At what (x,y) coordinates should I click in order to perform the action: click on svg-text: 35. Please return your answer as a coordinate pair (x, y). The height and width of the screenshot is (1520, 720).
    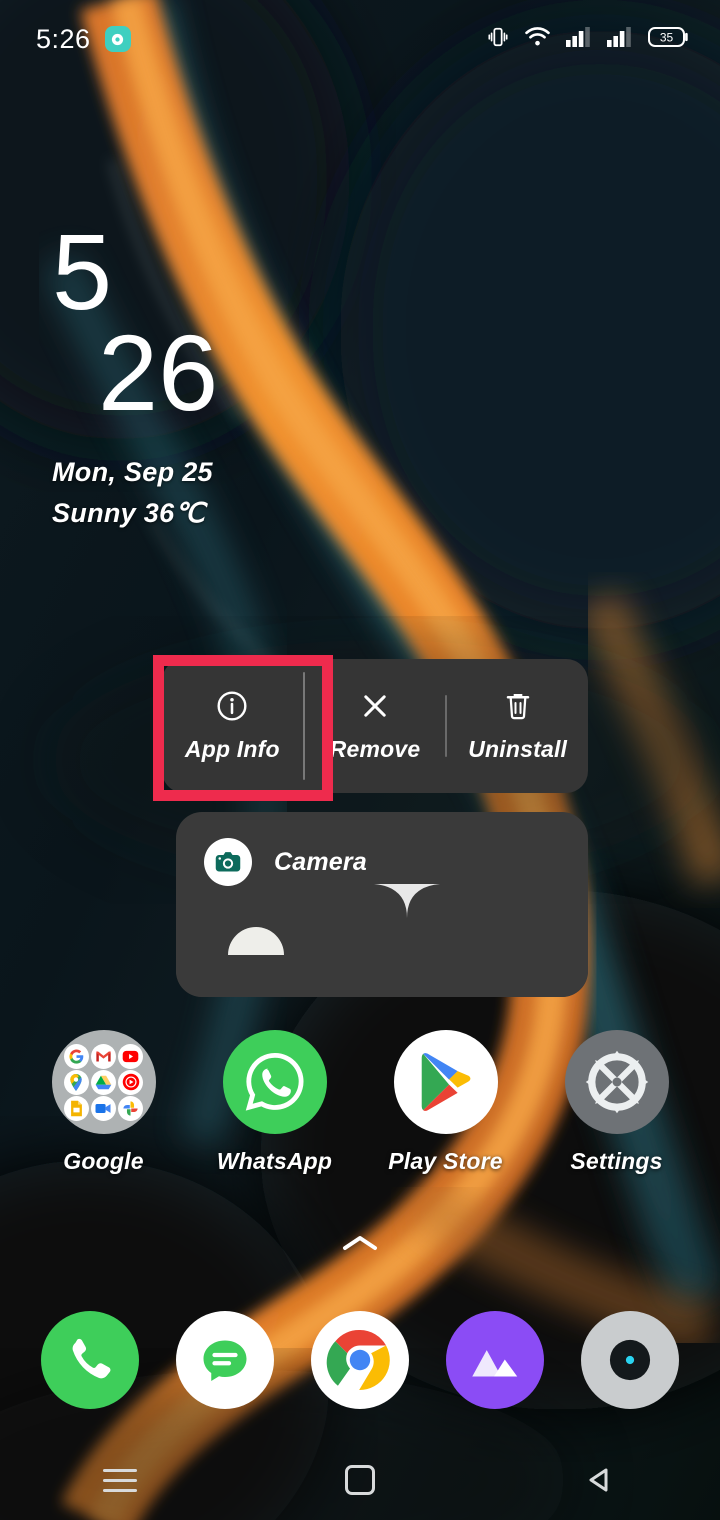
    Looking at the image, I should click on (667, 37).